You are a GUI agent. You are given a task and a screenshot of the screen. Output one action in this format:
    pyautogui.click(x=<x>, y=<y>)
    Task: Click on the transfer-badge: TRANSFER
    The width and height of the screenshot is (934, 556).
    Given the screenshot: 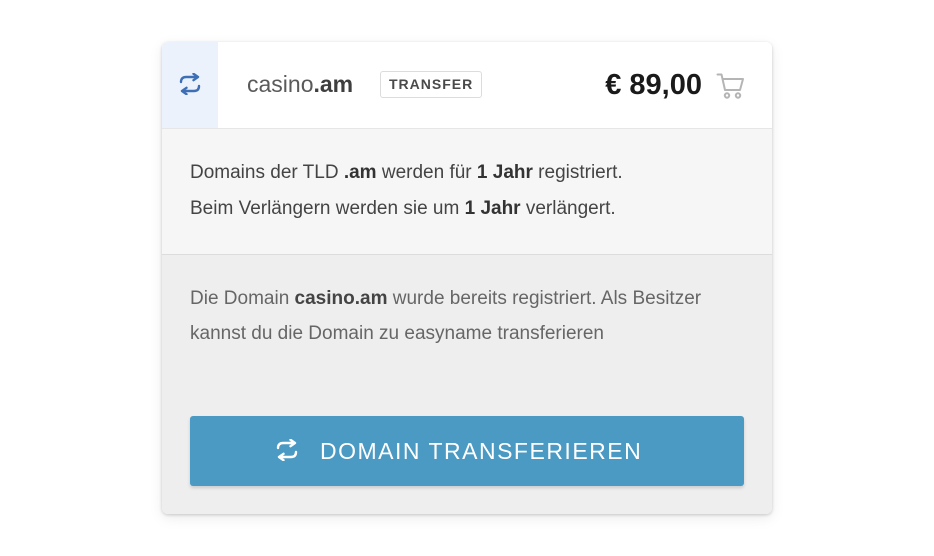 What is the action you would take?
    pyautogui.click(x=431, y=84)
    